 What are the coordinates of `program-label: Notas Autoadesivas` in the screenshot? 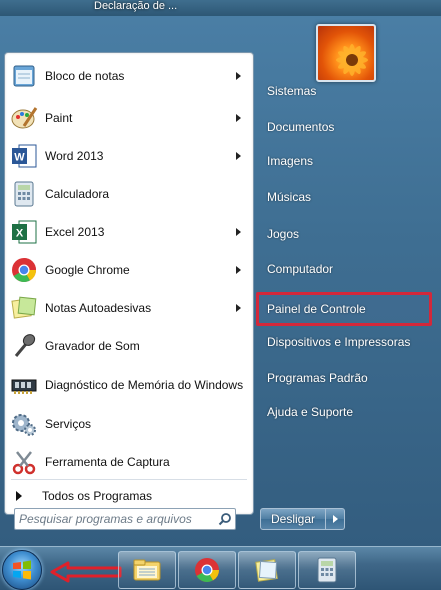 It's located at (98, 307).